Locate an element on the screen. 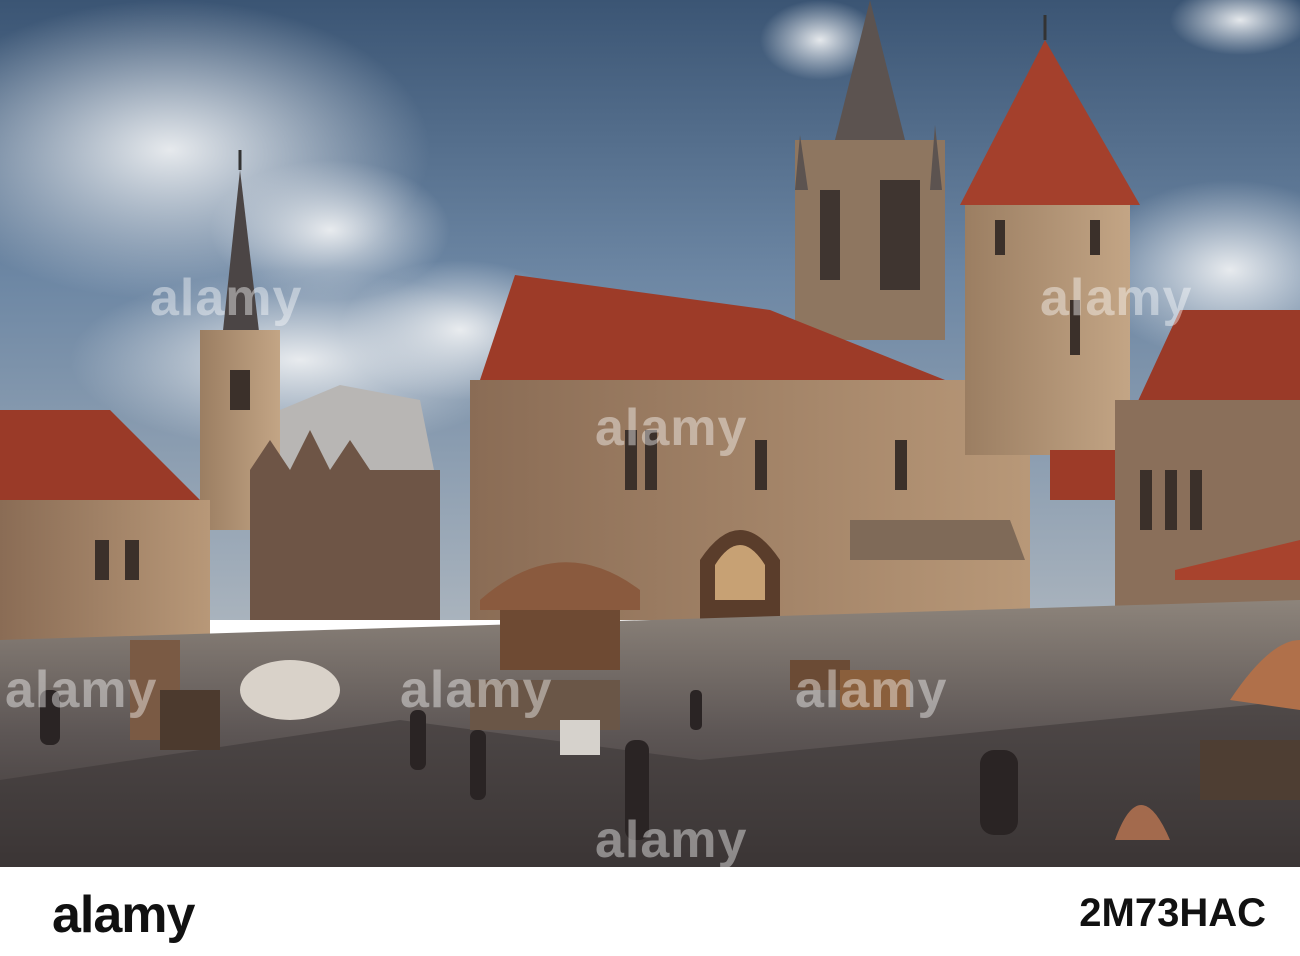 The height and width of the screenshot is (956, 1300). stock-id-label: 2M73HAC is located at coordinates (1172, 913).